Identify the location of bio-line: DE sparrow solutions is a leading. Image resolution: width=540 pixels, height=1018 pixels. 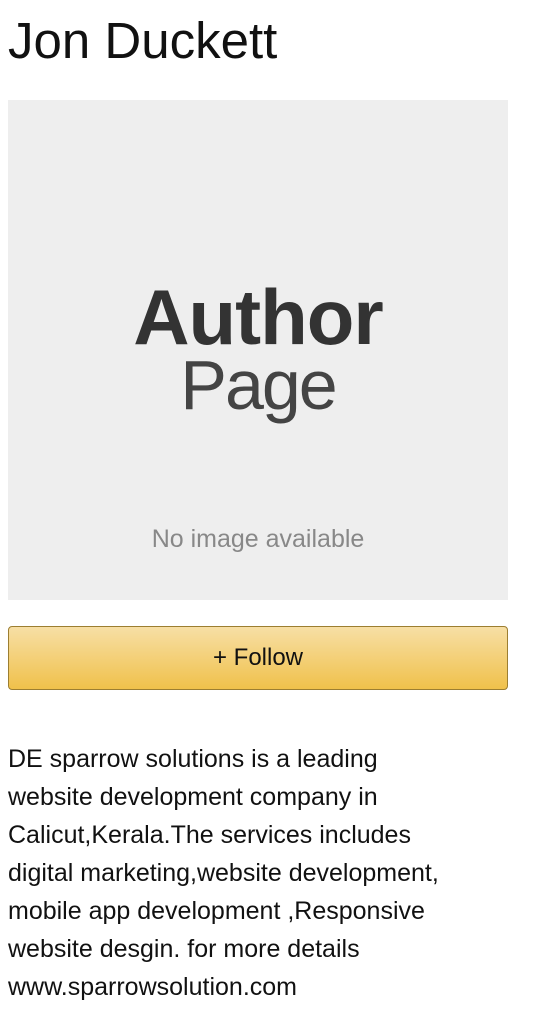
(193, 759).